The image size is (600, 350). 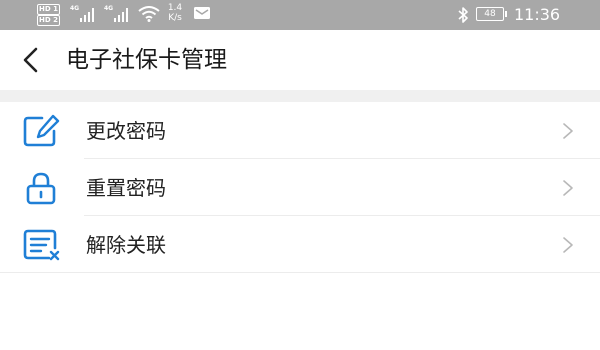 I want to click on notification-icon, so click(x=202, y=13).